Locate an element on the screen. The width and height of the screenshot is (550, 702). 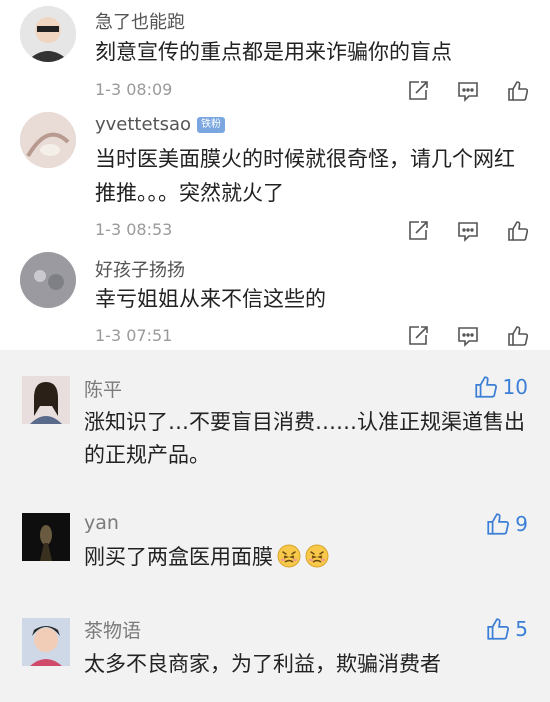
comment-text: 刚买了两盒医用面膜 is located at coordinates (308, 557).